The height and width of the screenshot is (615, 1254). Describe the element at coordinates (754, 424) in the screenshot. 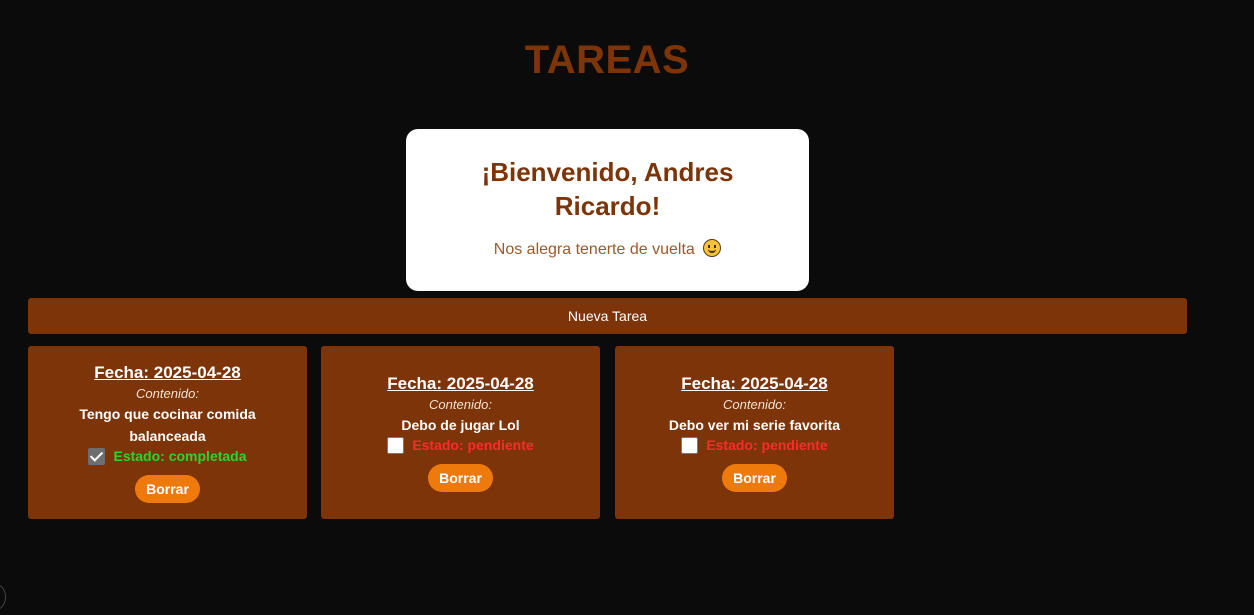

I see `task-content: Debo ver mi serie favorita` at that location.